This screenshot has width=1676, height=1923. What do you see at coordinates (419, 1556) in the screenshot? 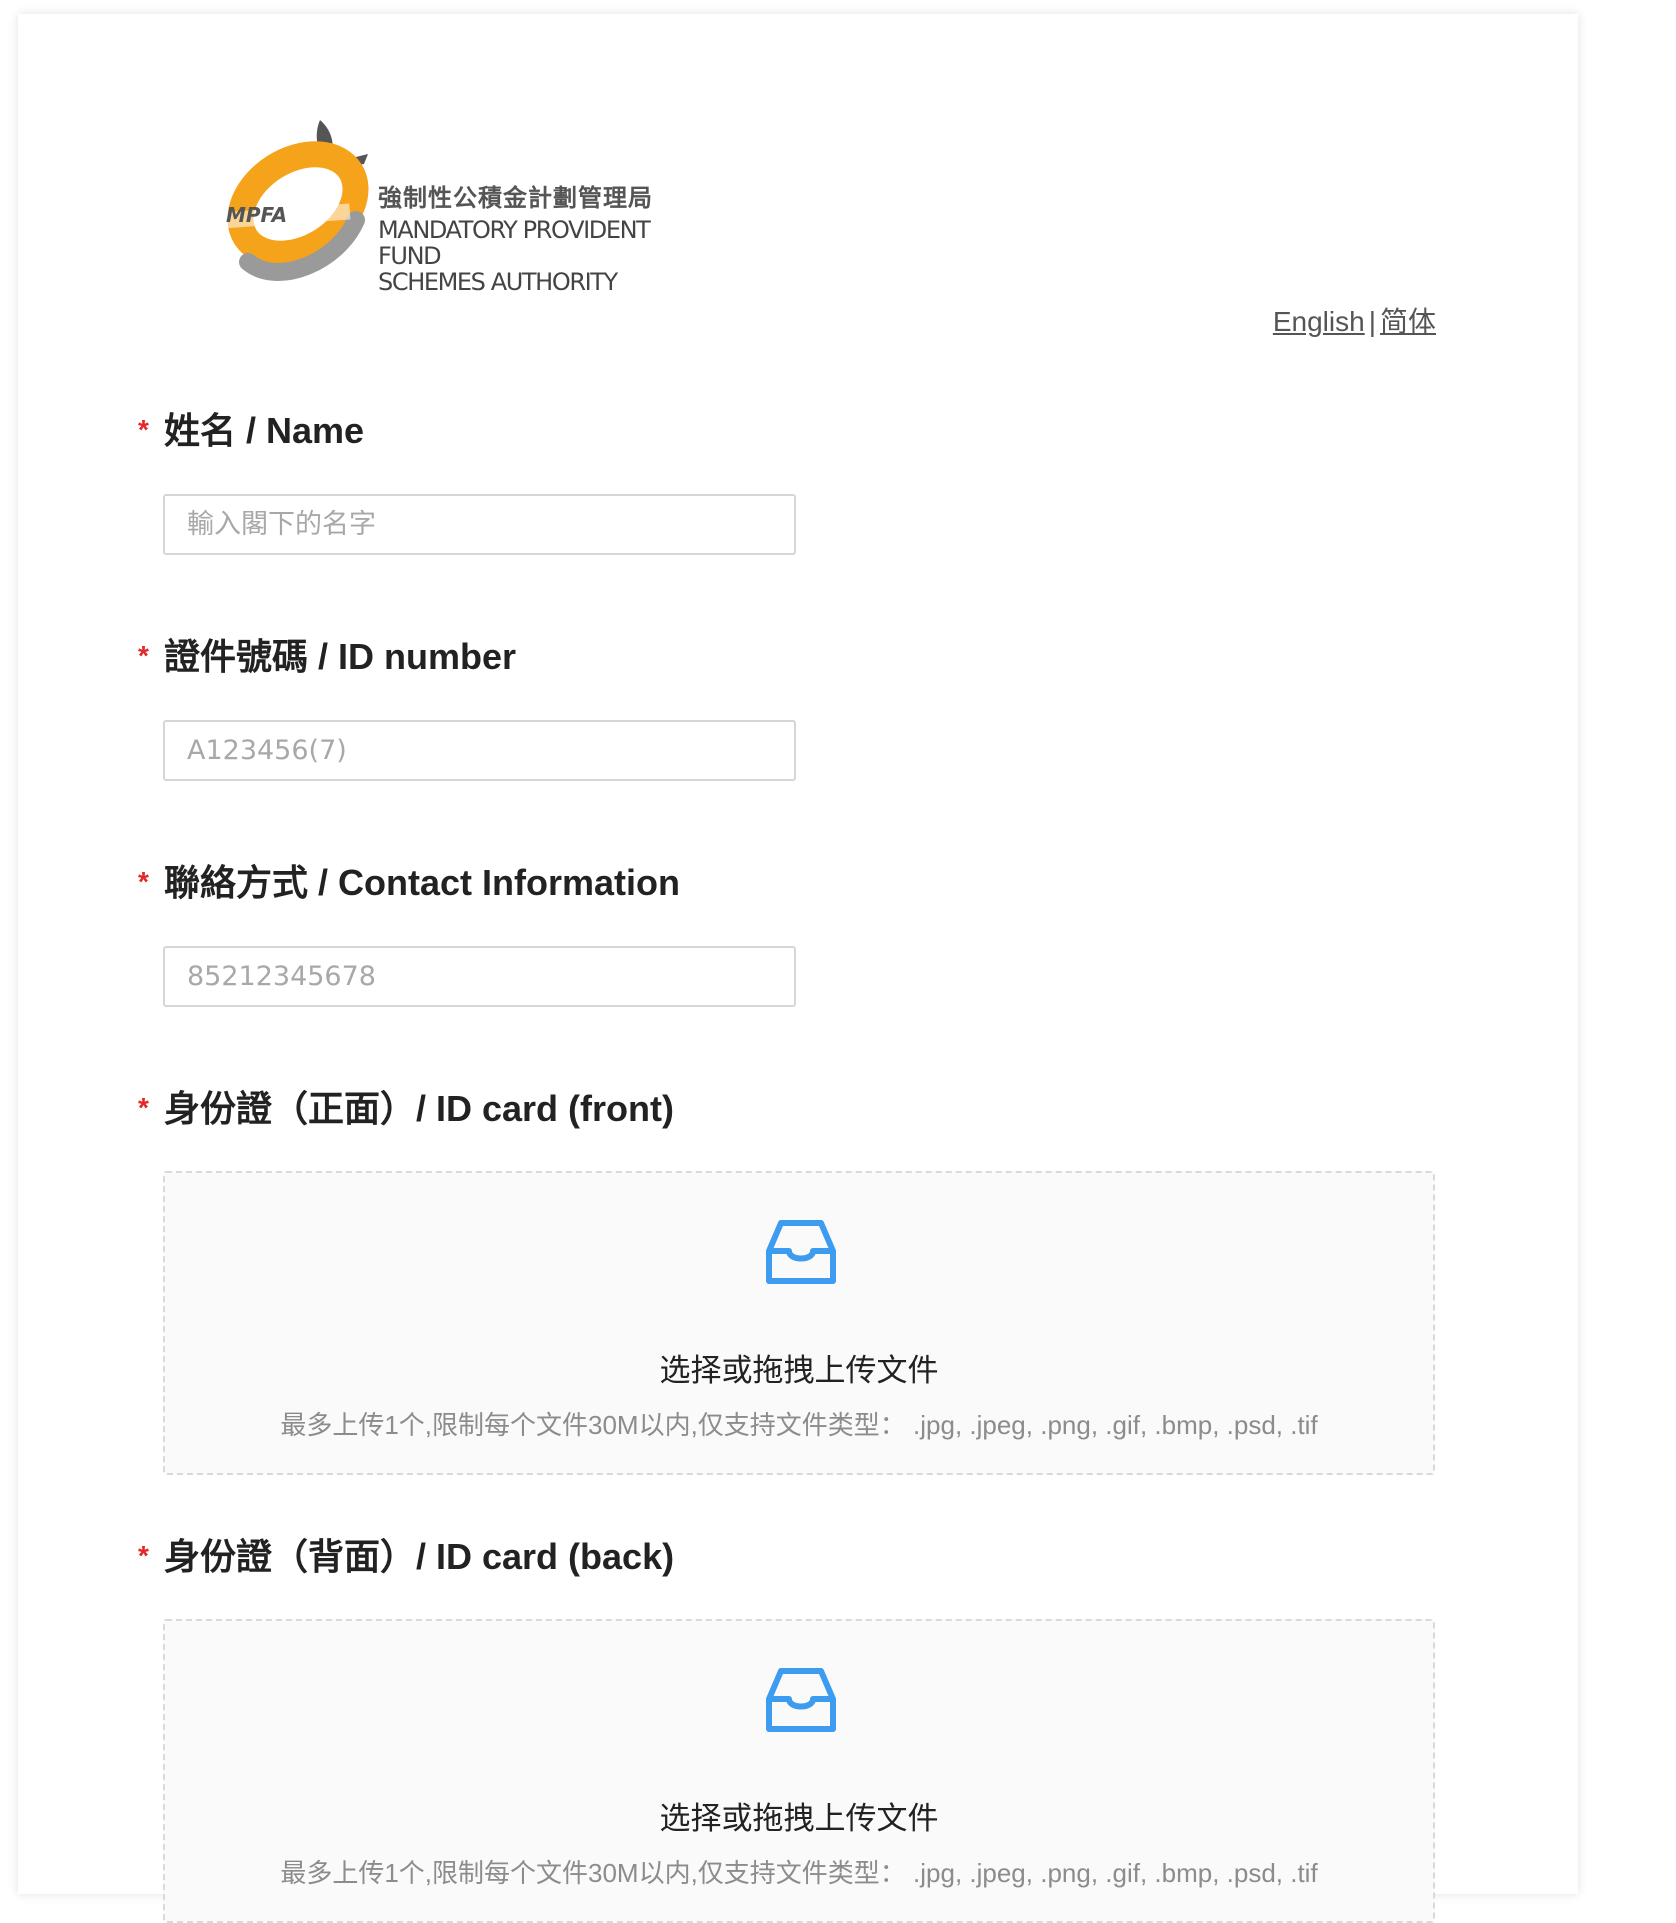
I see `id-back-label-text: 身份證（背面）/ ID card (back)` at bounding box center [419, 1556].